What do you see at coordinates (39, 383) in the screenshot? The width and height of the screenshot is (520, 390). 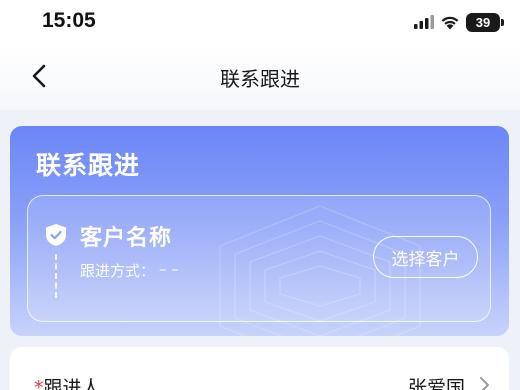 I see `required-mark: *` at bounding box center [39, 383].